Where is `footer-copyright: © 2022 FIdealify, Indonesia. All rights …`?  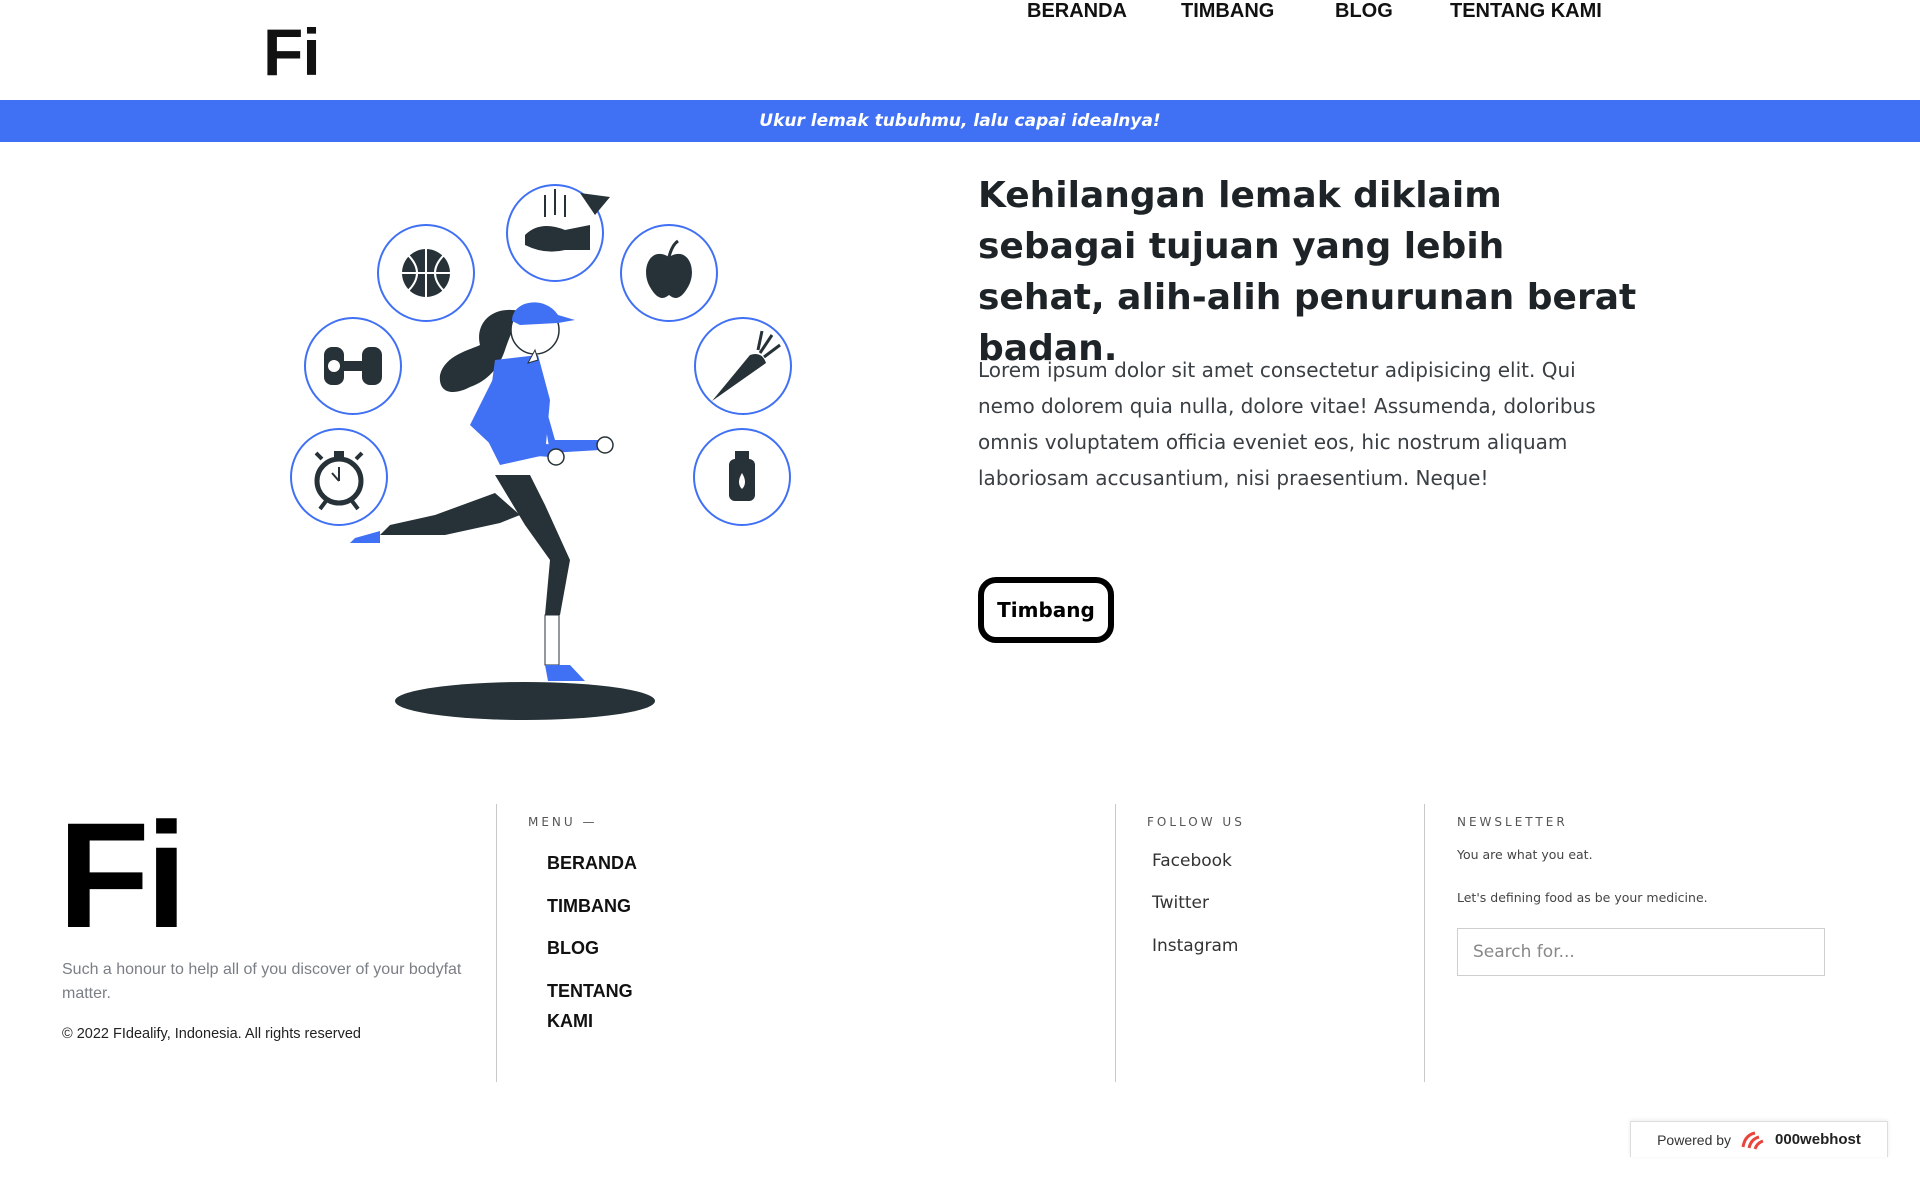 footer-copyright: © 2022 FIdealify, Indonesia. All rights … is located at coordinates (211, 1034).